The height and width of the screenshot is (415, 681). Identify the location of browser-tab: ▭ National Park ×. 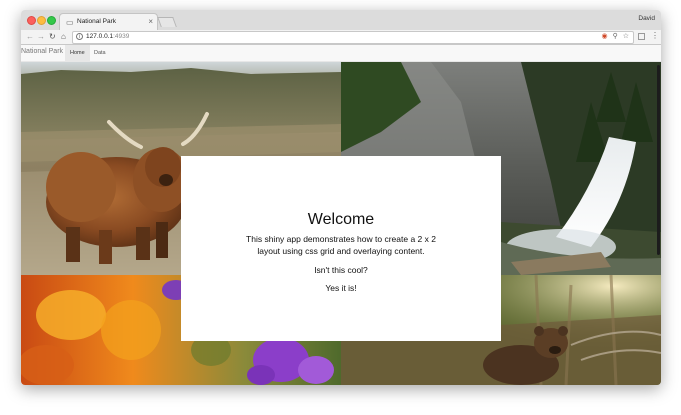
(108, 22).